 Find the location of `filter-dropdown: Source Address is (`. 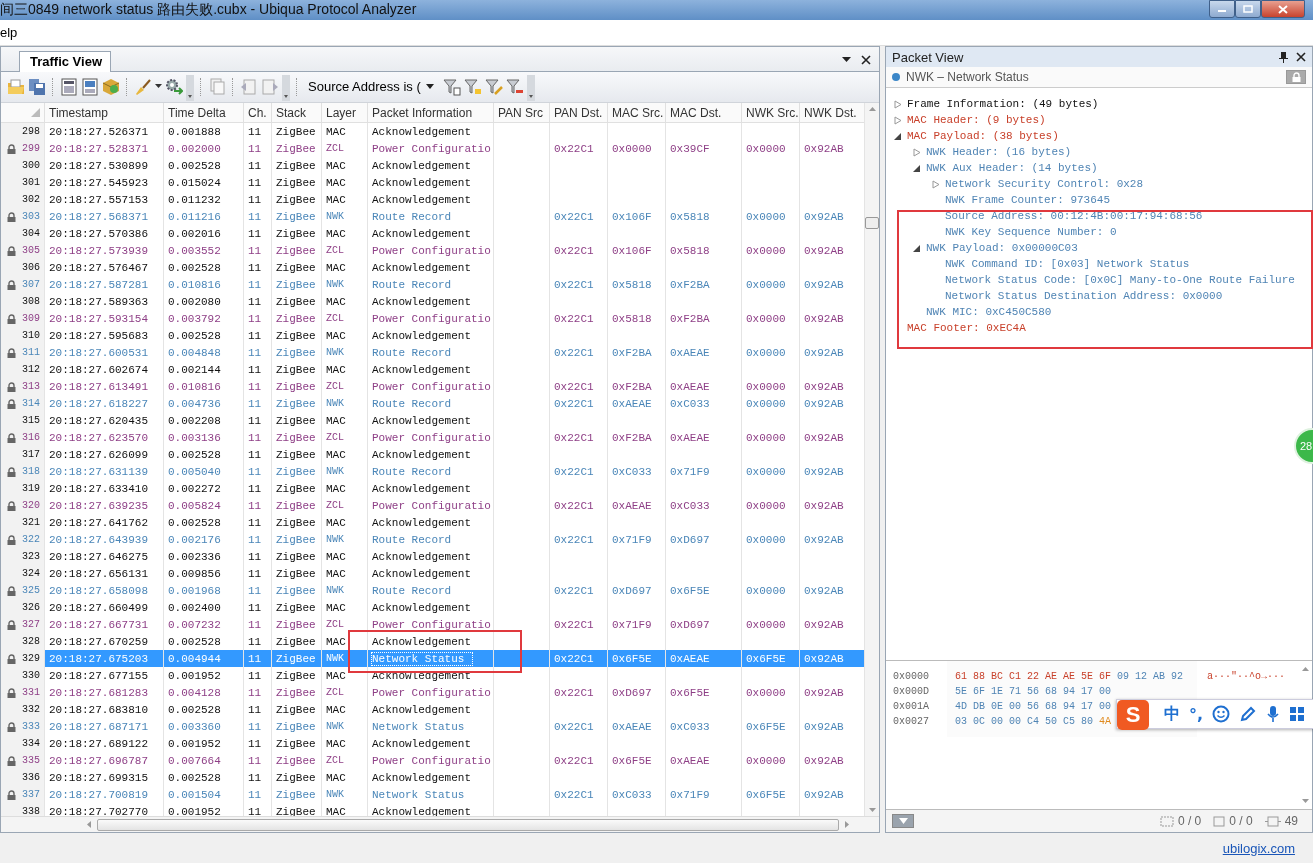

filter-dropdown: Source Address is ( is located at coordinates (363, 87).